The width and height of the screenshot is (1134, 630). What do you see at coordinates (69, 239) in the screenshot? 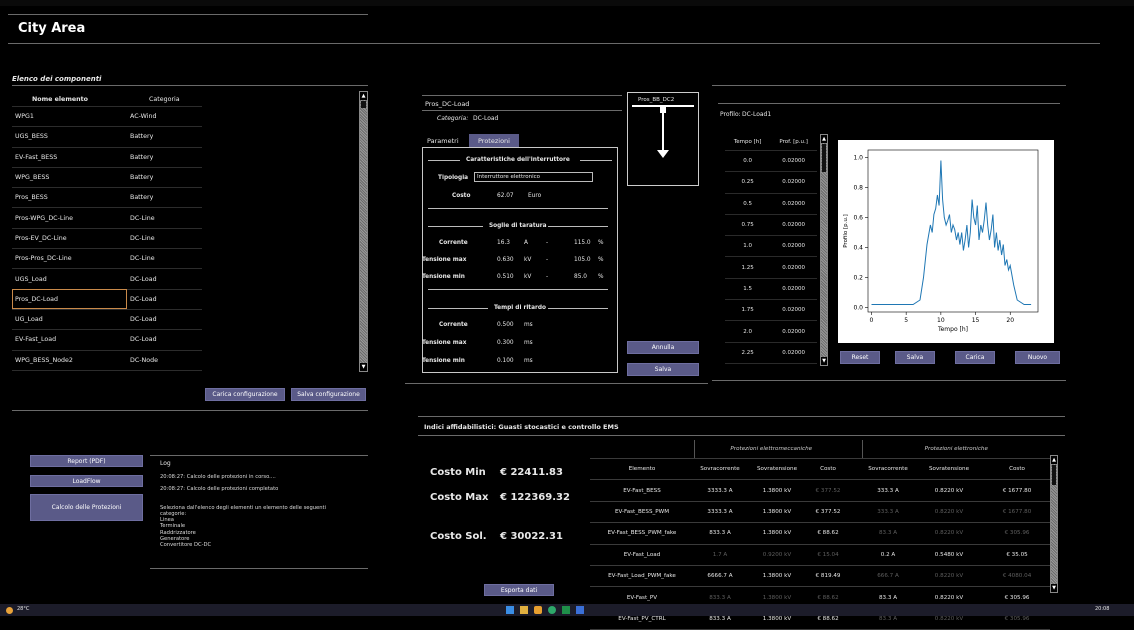
I see `component-name: Pros-EV_DC-Line` at bounding box center [69, 239].